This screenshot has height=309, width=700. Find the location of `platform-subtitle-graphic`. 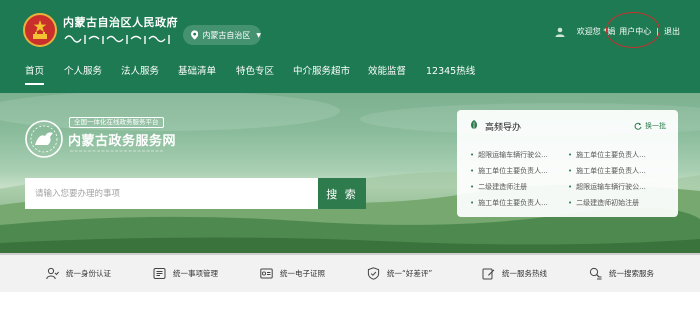

platform-subtitle-graphic is located at coordinates (117, 151).